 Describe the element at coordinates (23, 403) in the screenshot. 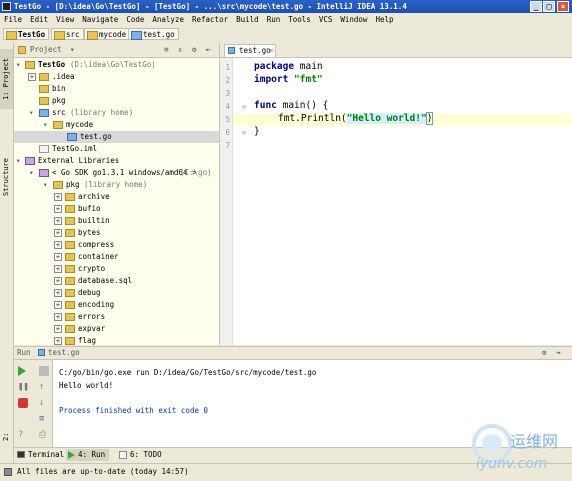

I see `close-run-icon` at that location.